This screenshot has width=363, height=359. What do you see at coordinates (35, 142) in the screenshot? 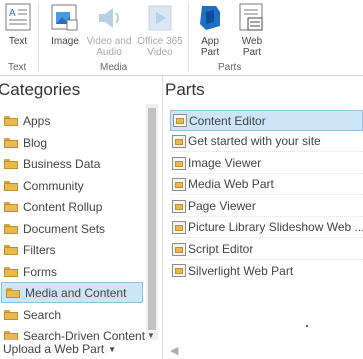
I see `category-label: Blog` at bounding box center [35, 142].